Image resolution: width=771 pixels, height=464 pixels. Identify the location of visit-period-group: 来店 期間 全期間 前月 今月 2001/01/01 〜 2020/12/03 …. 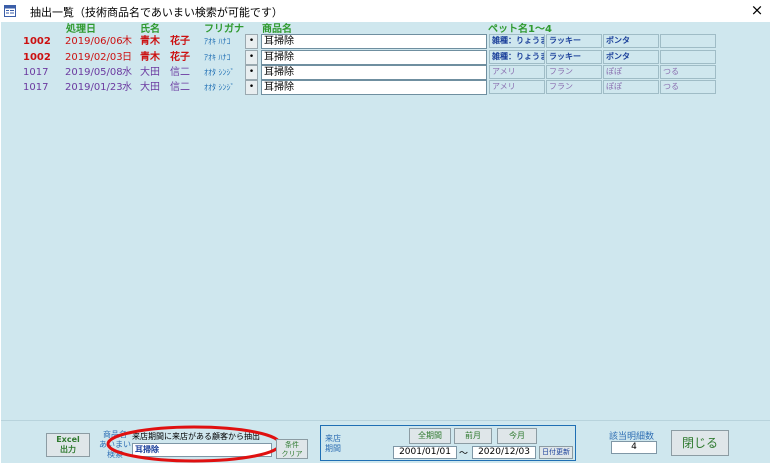
(448, 443).